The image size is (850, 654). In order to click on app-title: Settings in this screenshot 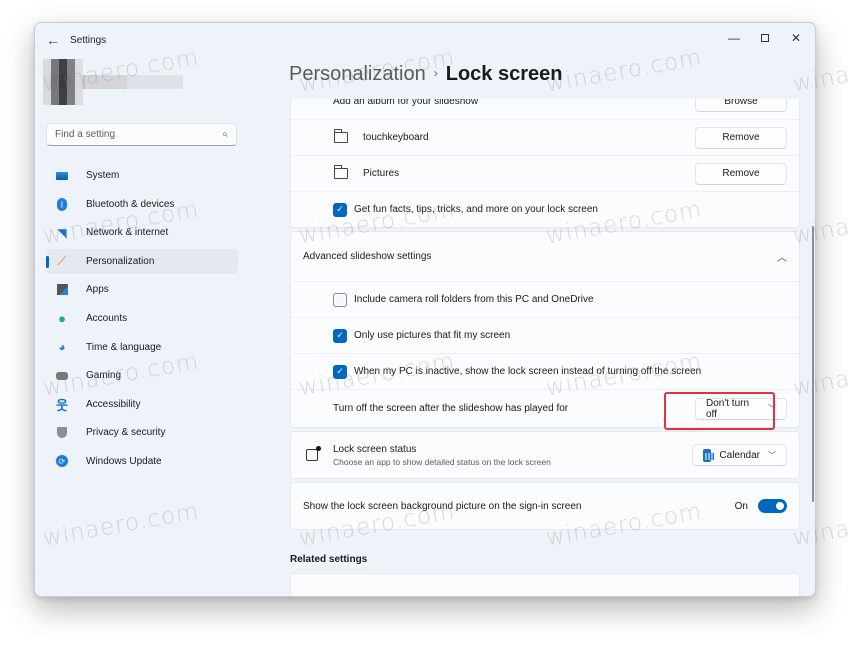, I will do `click(88, 40)`.